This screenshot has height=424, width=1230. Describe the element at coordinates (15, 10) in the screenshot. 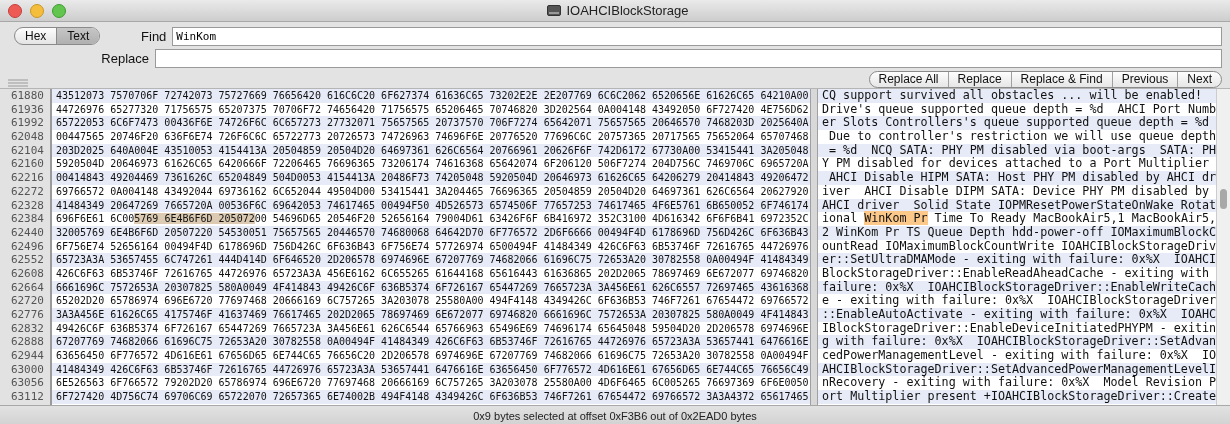

I see `close-button` at that location.